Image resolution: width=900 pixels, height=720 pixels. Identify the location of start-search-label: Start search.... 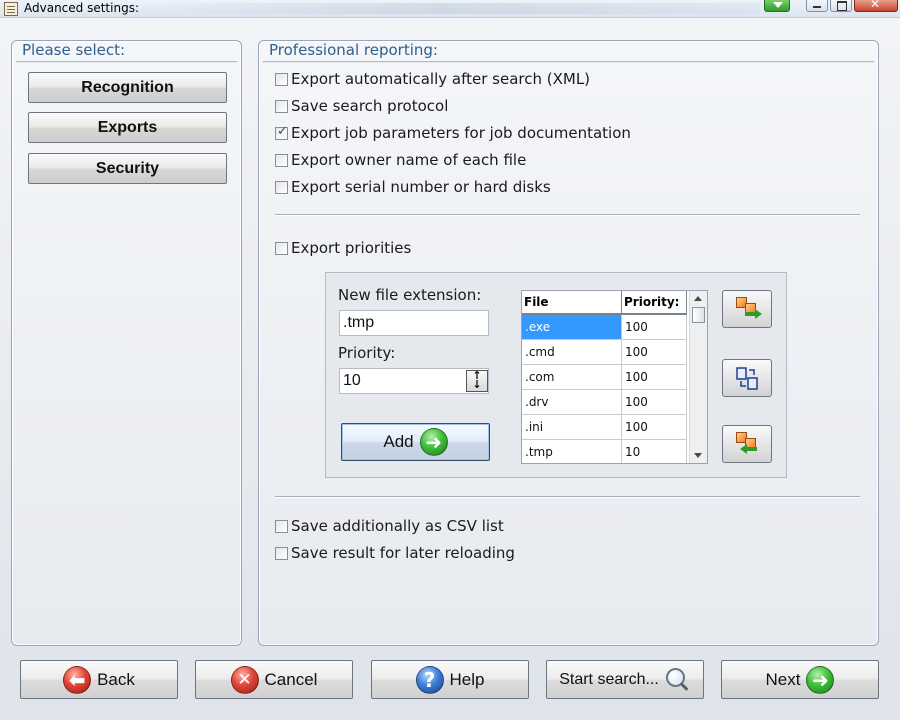
(609, 679).